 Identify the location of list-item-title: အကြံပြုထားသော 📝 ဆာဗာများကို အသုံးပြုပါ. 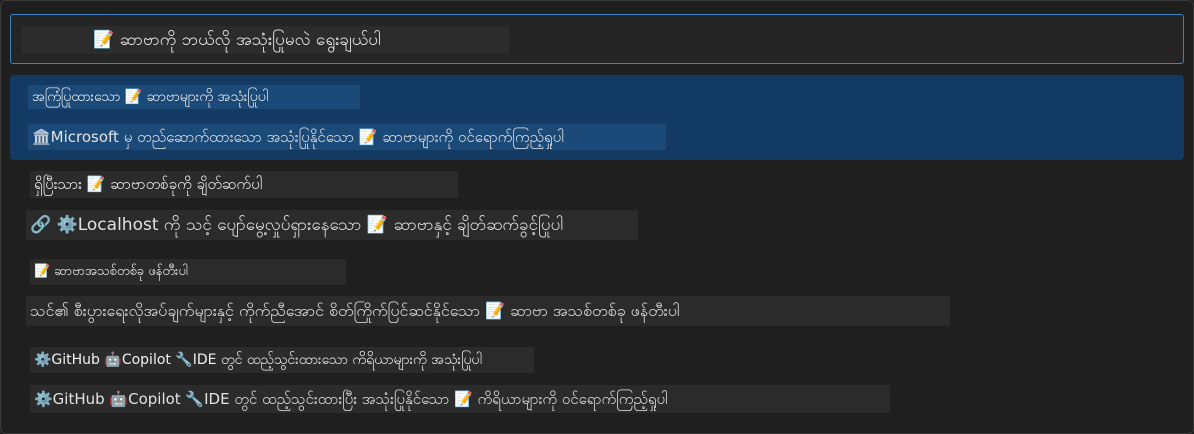
(194, 97).